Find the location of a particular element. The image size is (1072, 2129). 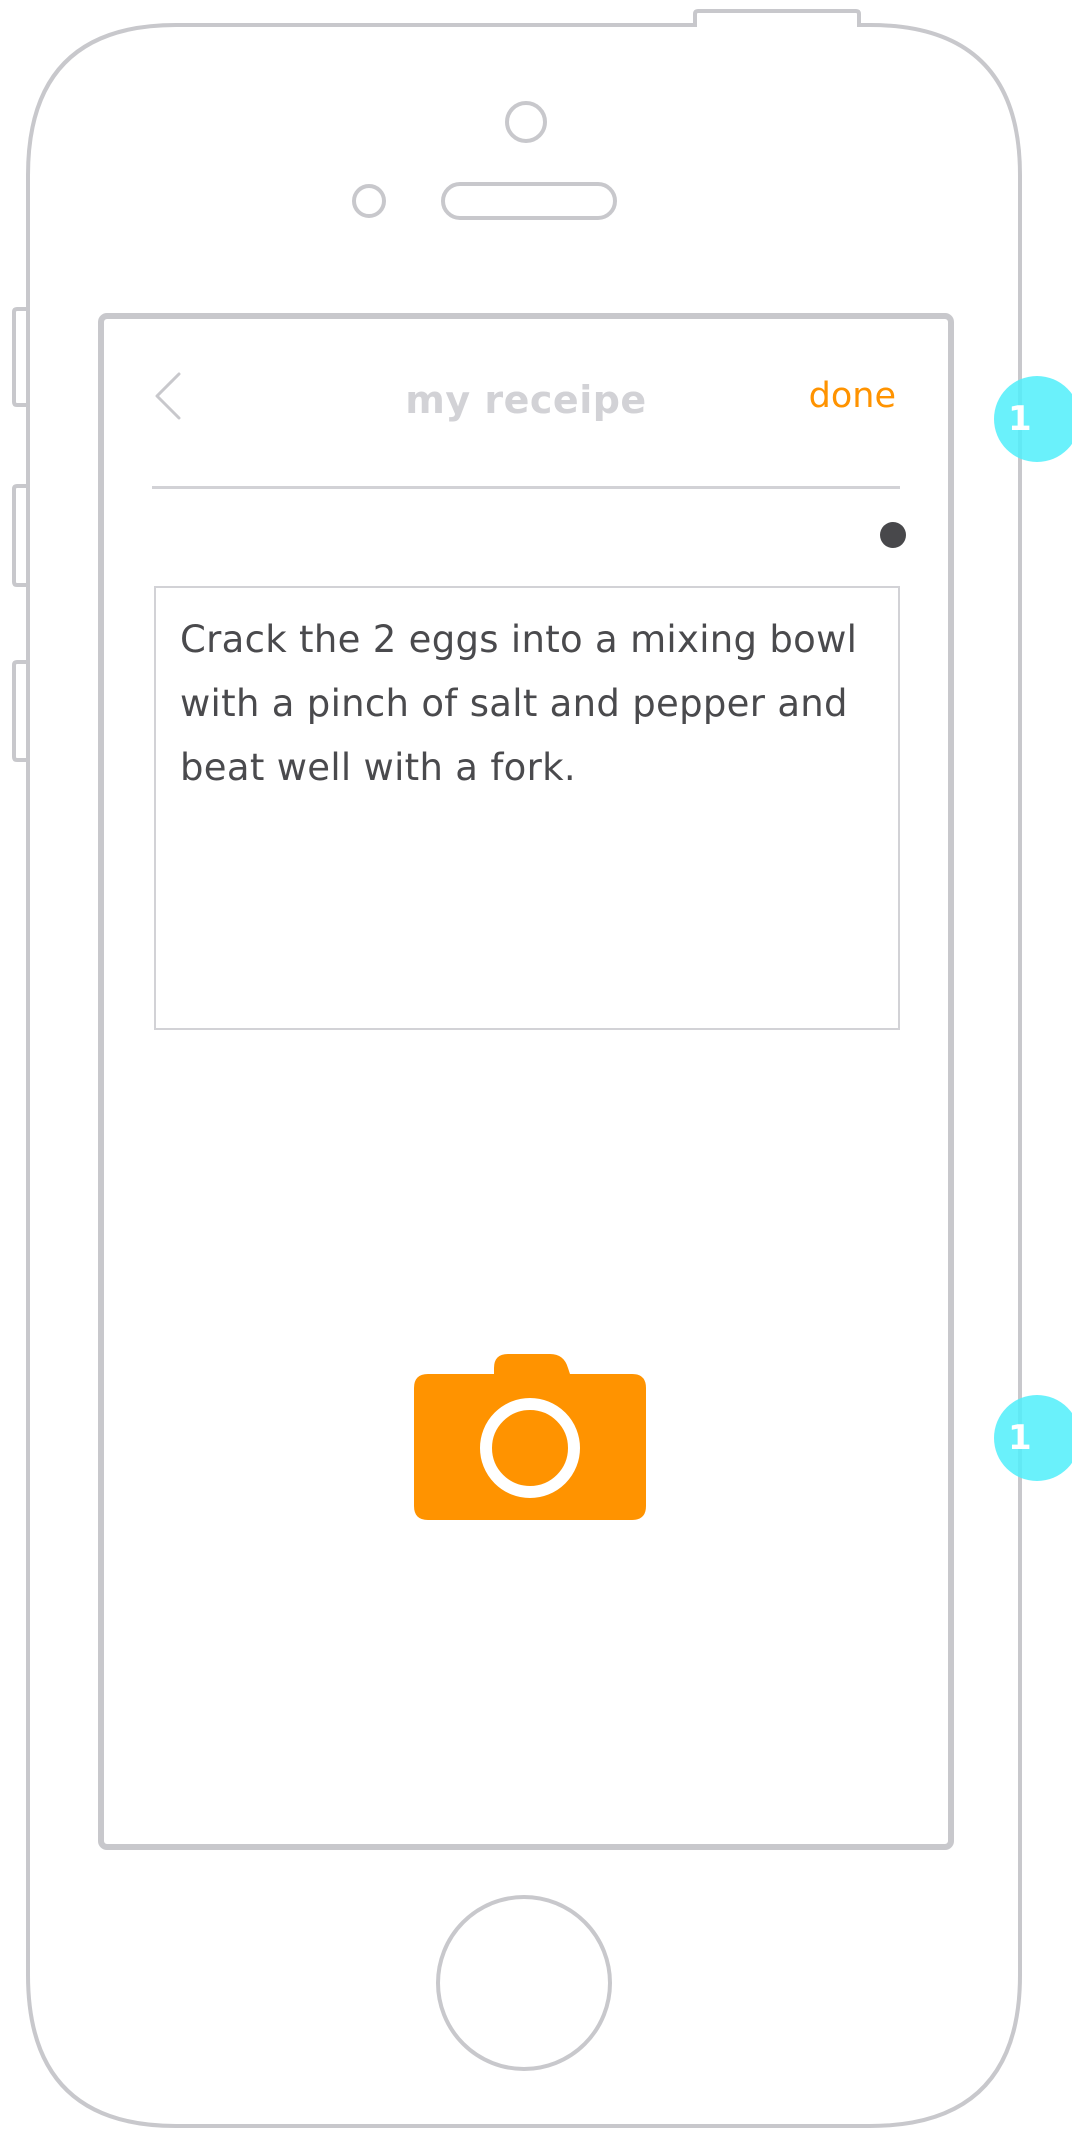

camera-button is located at coordinates (530, 1437).